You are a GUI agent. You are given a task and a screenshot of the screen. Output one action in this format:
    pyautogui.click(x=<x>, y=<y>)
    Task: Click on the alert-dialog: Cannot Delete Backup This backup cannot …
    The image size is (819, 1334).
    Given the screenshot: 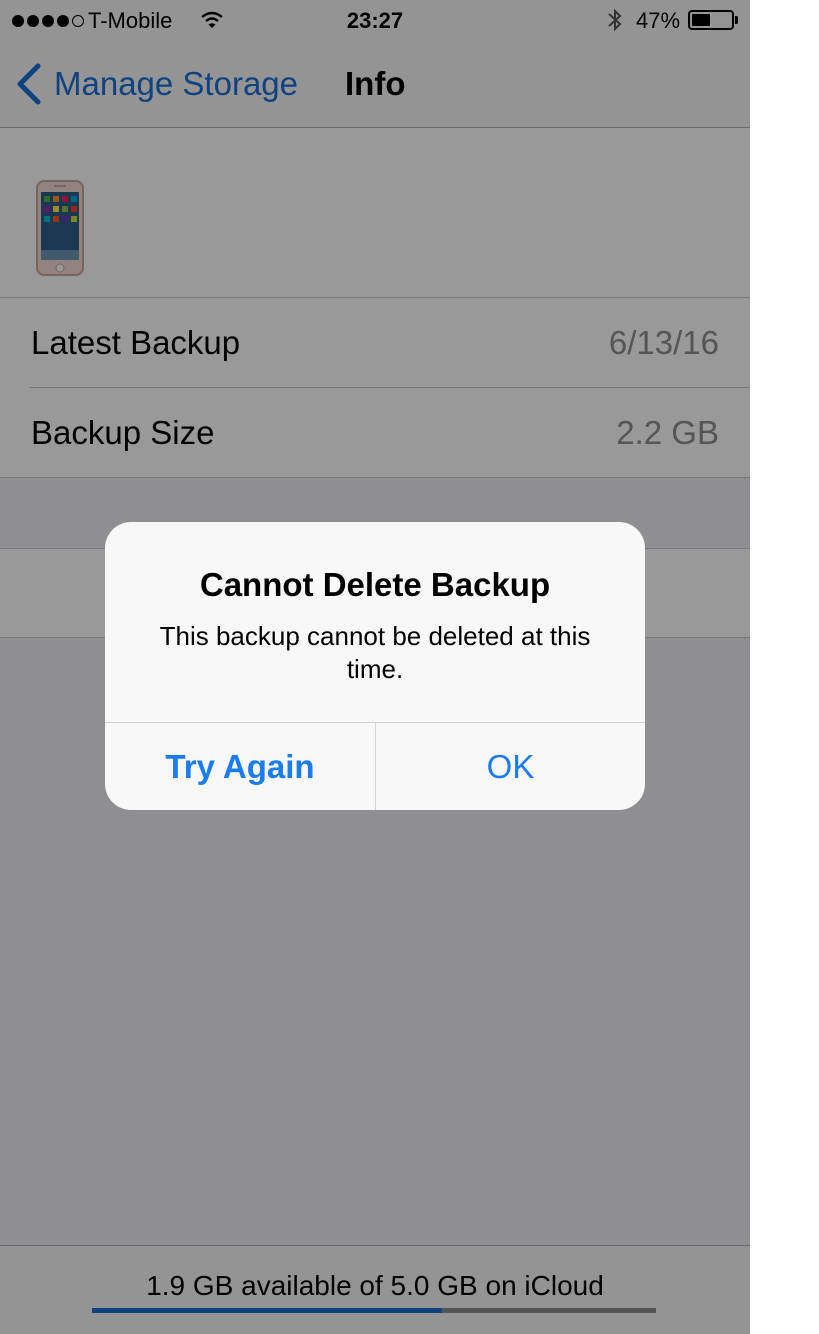 What is the action you would take?
    pyautogui.click(x=375, y=666)
    